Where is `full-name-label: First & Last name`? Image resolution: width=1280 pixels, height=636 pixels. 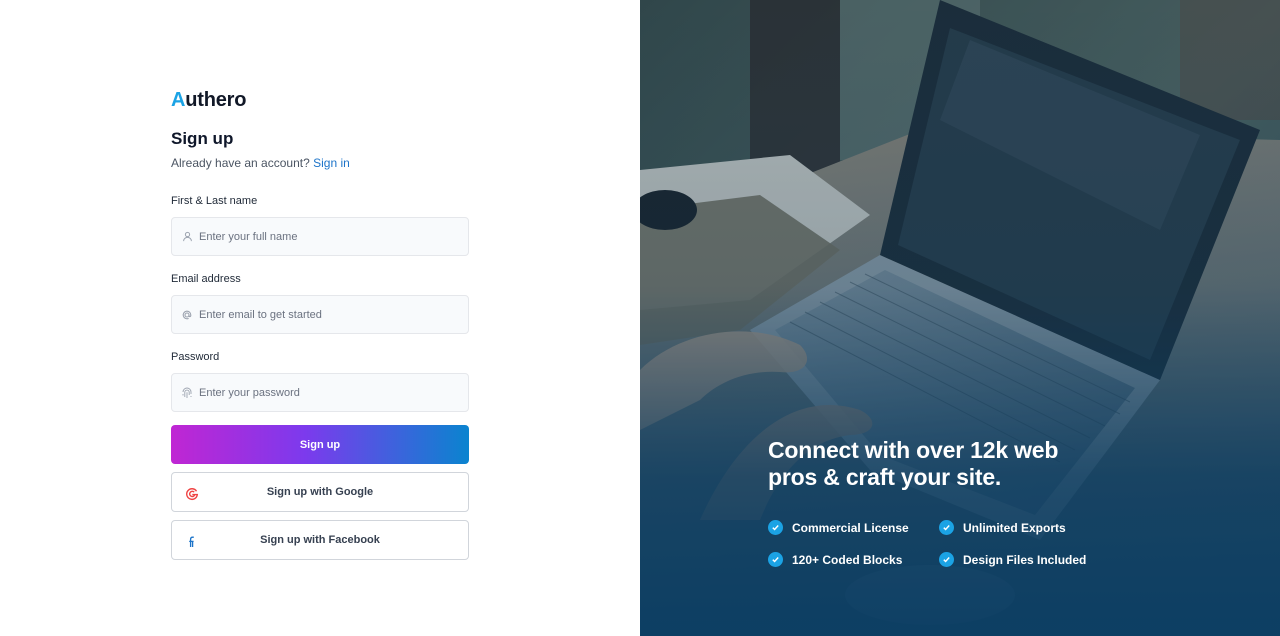
full-name-label: First & Last name is located at coordinates (214, 201).